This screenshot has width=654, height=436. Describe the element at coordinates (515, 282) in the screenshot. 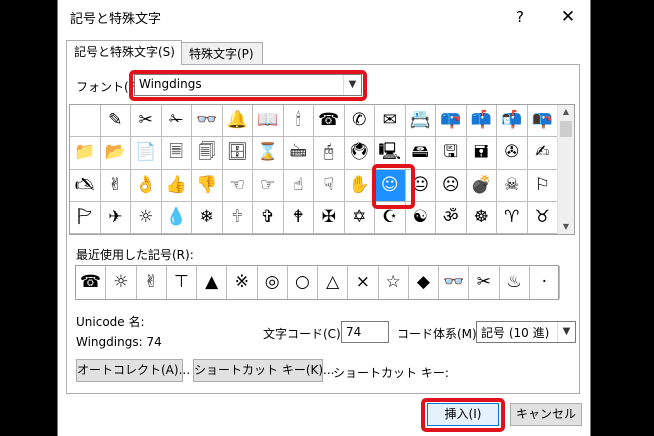

I see `recent-symbol-cell: ♨` at that location.